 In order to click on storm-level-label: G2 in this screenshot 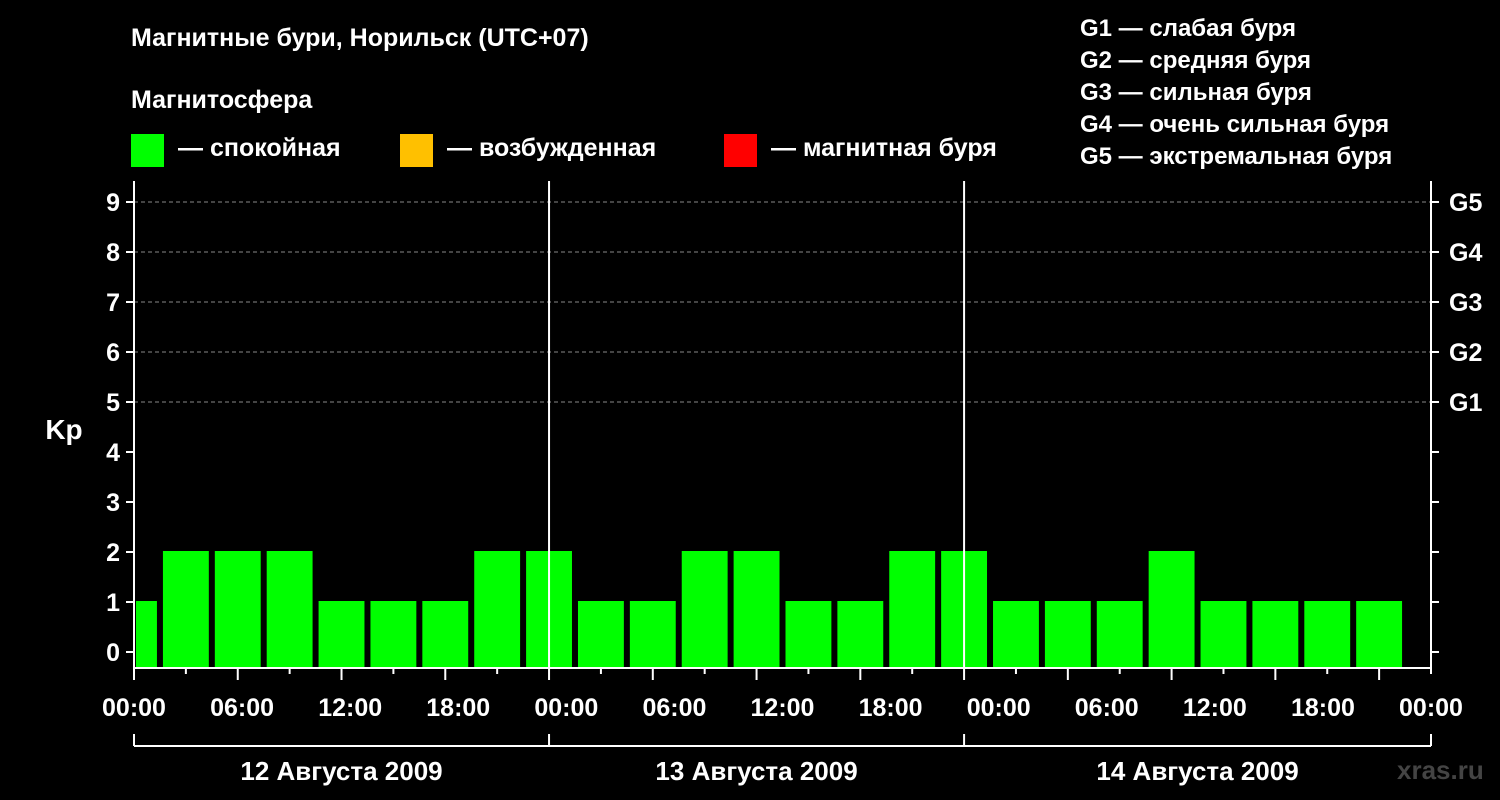, I will do `click(1465, 353)`.